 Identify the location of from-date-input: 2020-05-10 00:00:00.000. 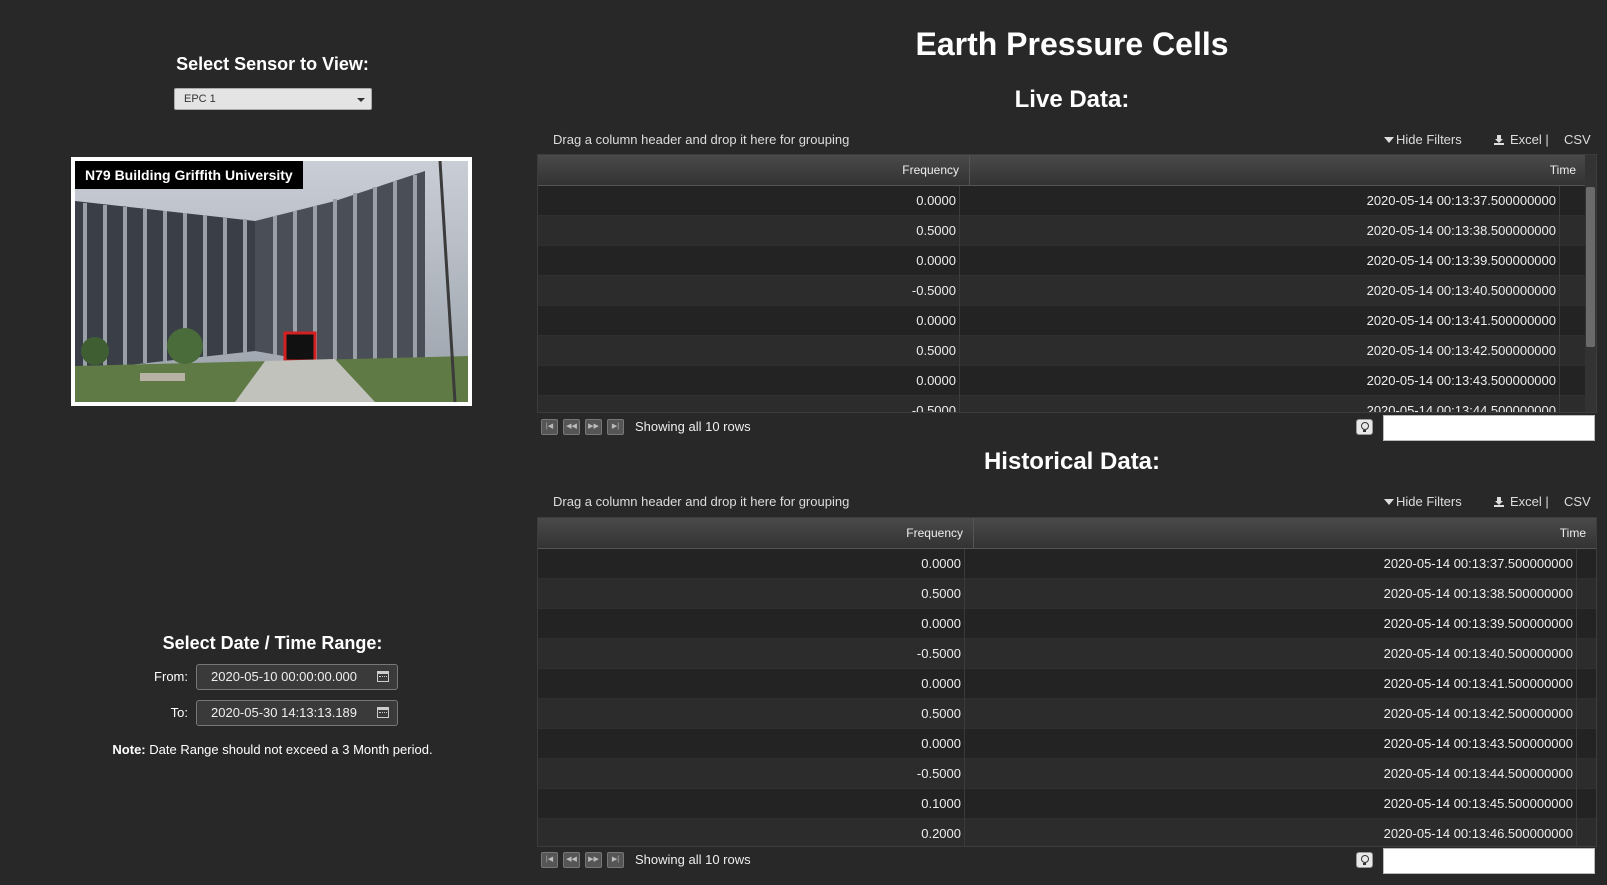
(297, 677).